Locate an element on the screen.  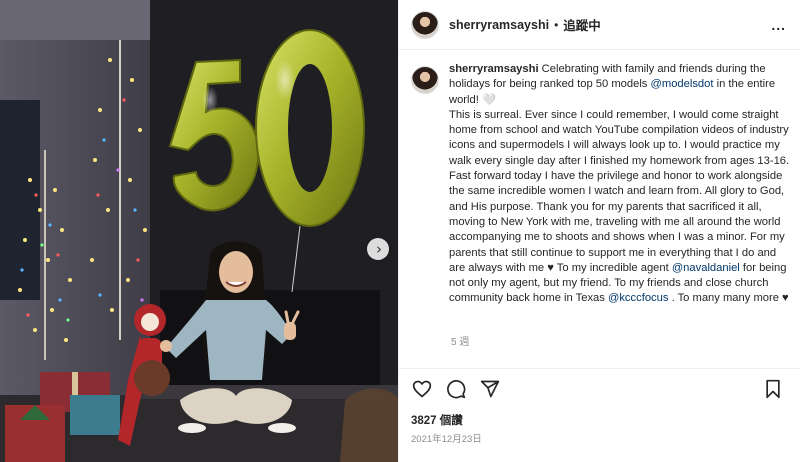
mention-navaldaniel: @navaldaniel is located at coordinates (706, 268).